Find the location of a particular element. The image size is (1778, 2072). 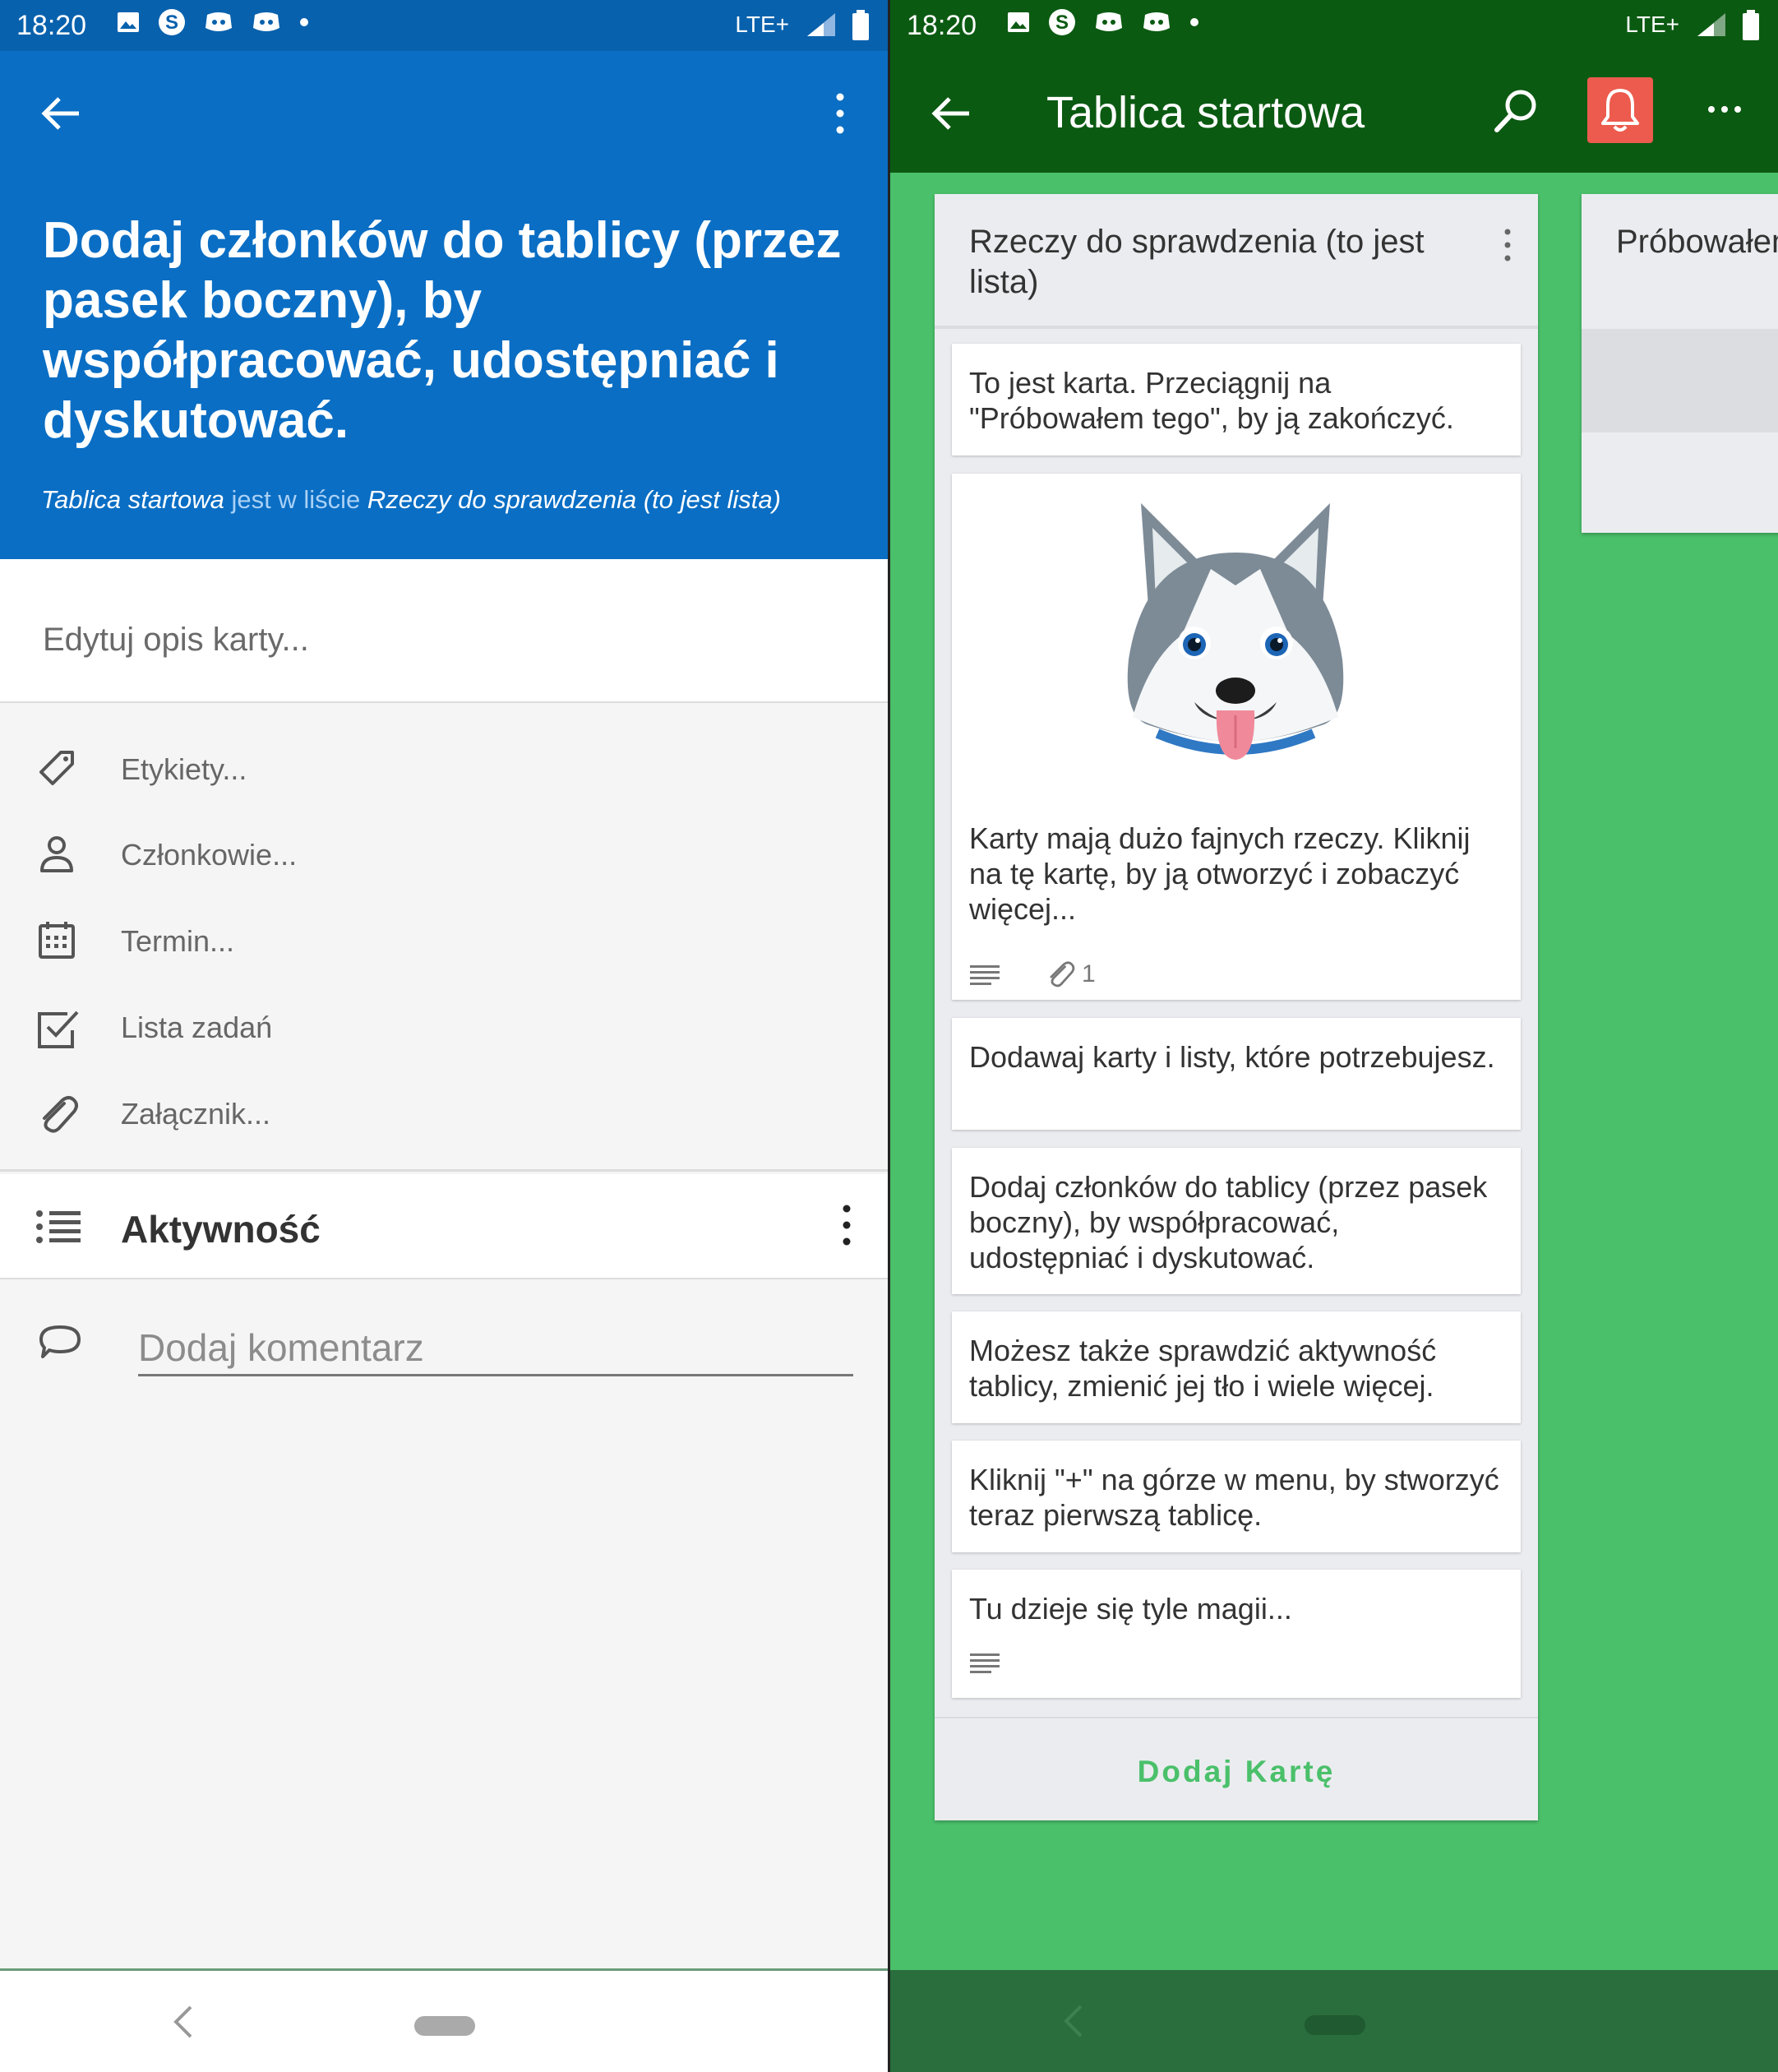

add-card-button: Dodaj Kartę is located at coordinates (1236, 1768).